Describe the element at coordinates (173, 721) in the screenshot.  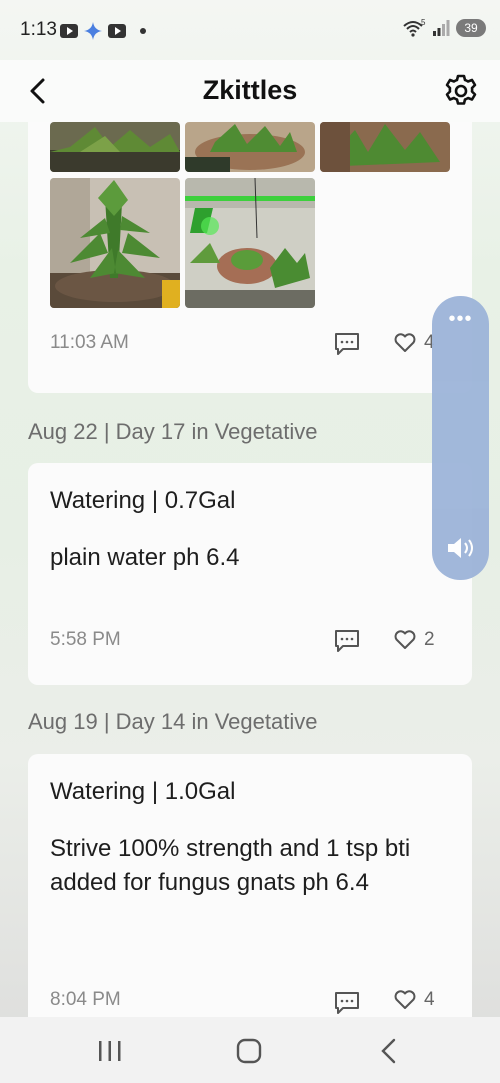
I see `date-header: Aug 19 | Day 14 in Vegetative` at that location.